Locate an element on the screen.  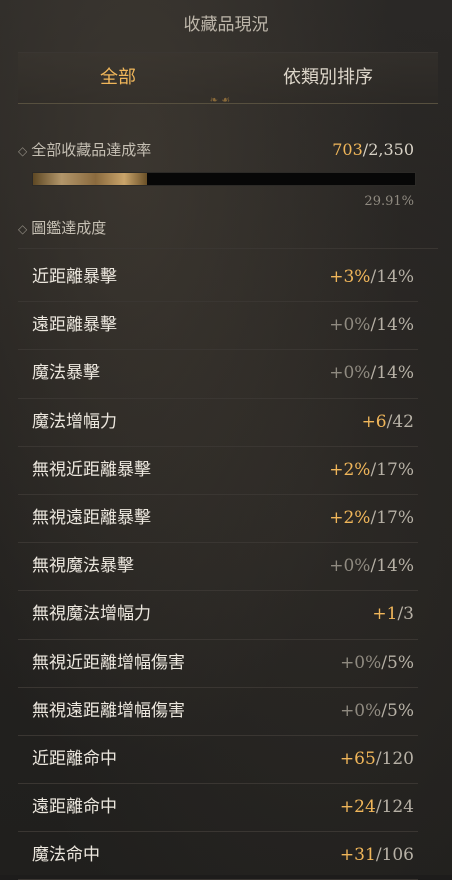
collection-rate-label: 全部收藏品達成率 is located at coordinates (91, 150).